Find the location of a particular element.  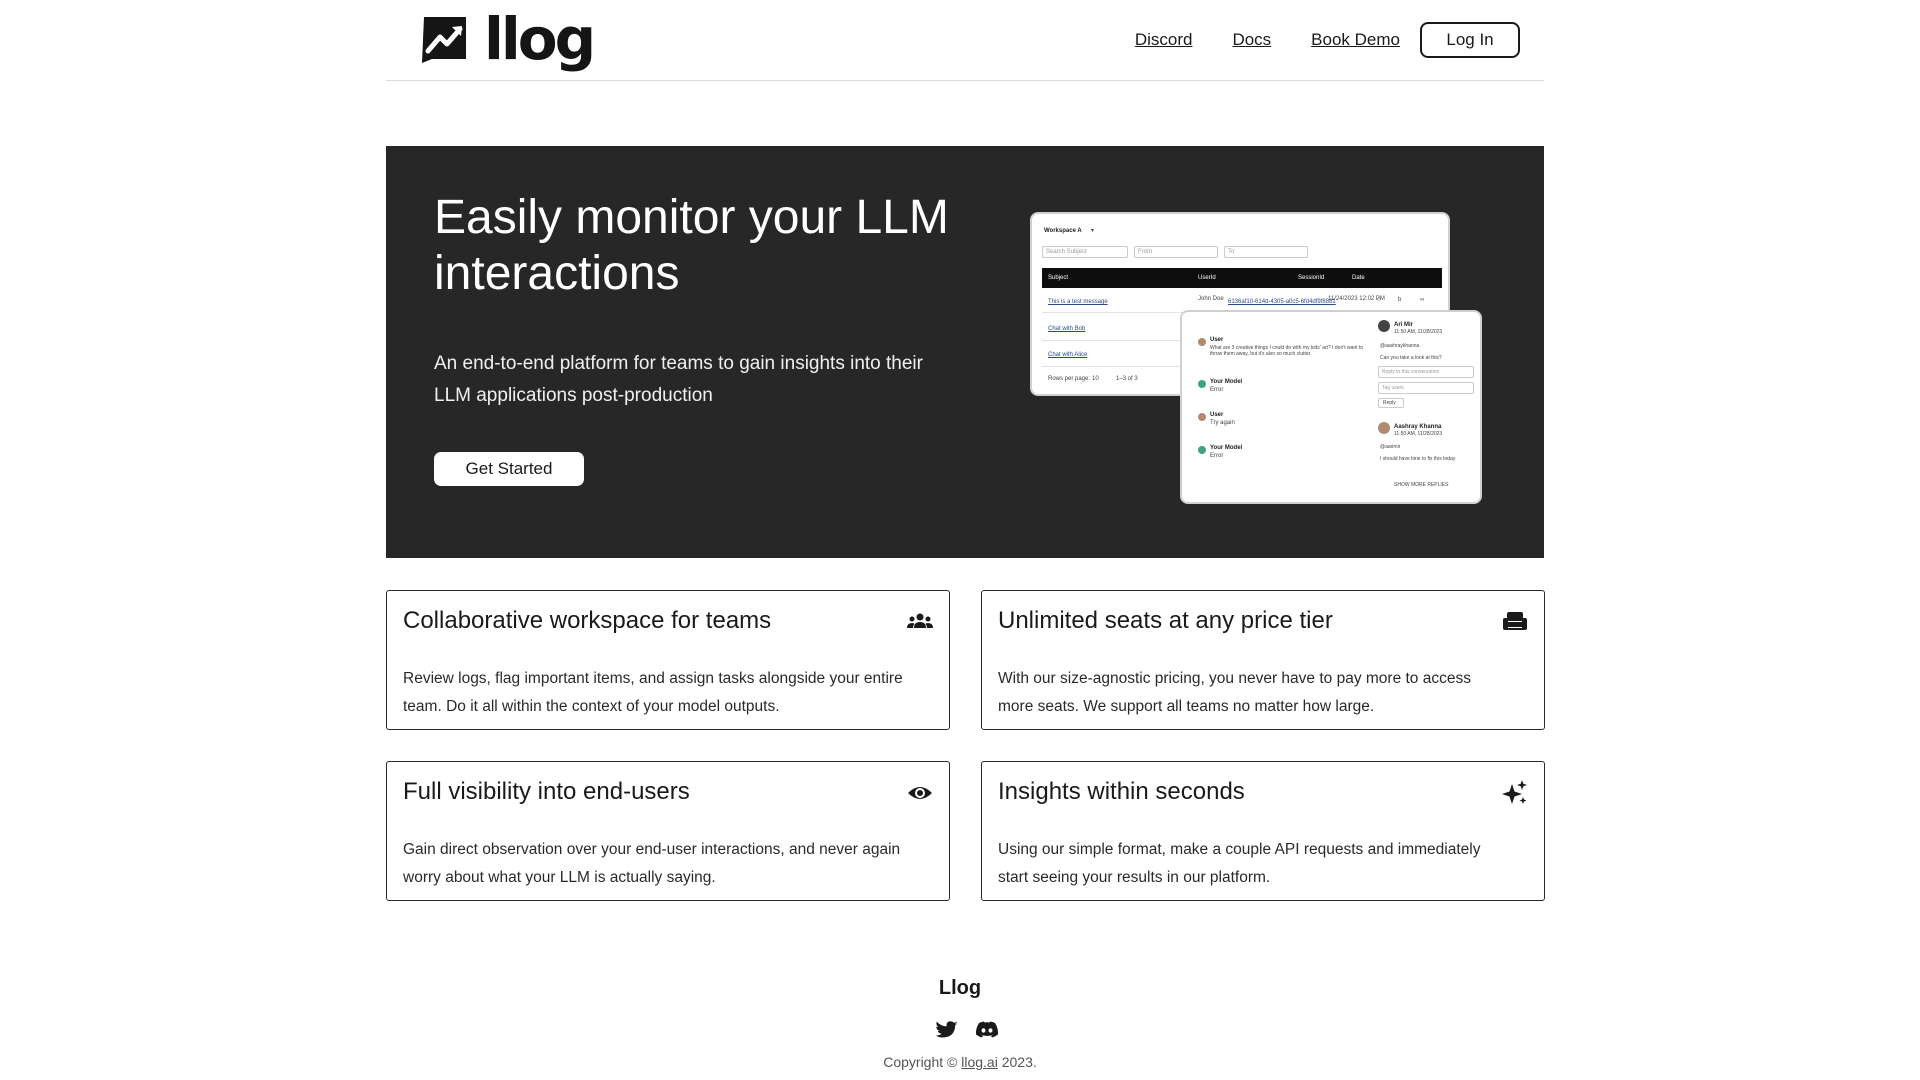

logo-mark-icon is located at coordinates (444, 40).